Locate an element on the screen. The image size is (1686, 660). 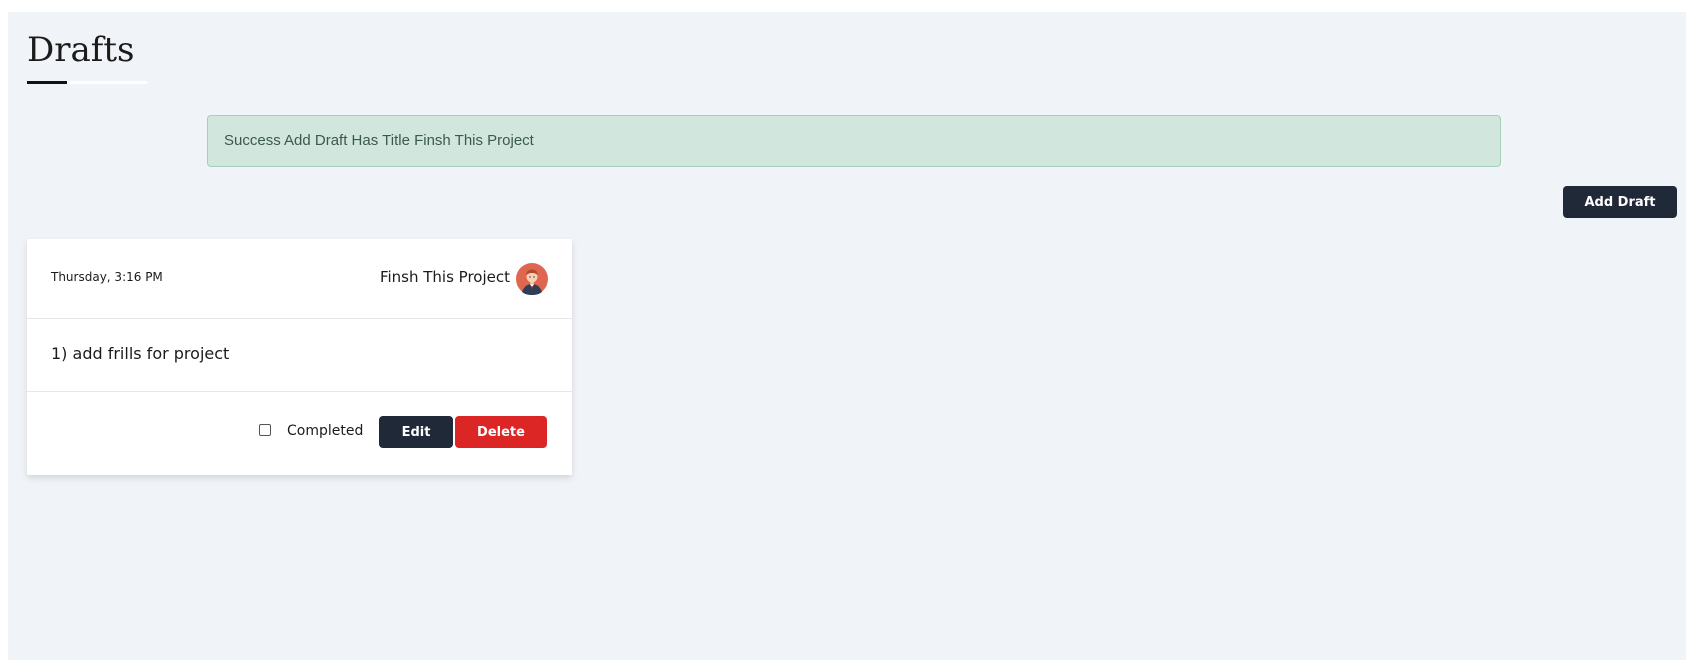
completed-checkbox is located at coordinates (265, 430).